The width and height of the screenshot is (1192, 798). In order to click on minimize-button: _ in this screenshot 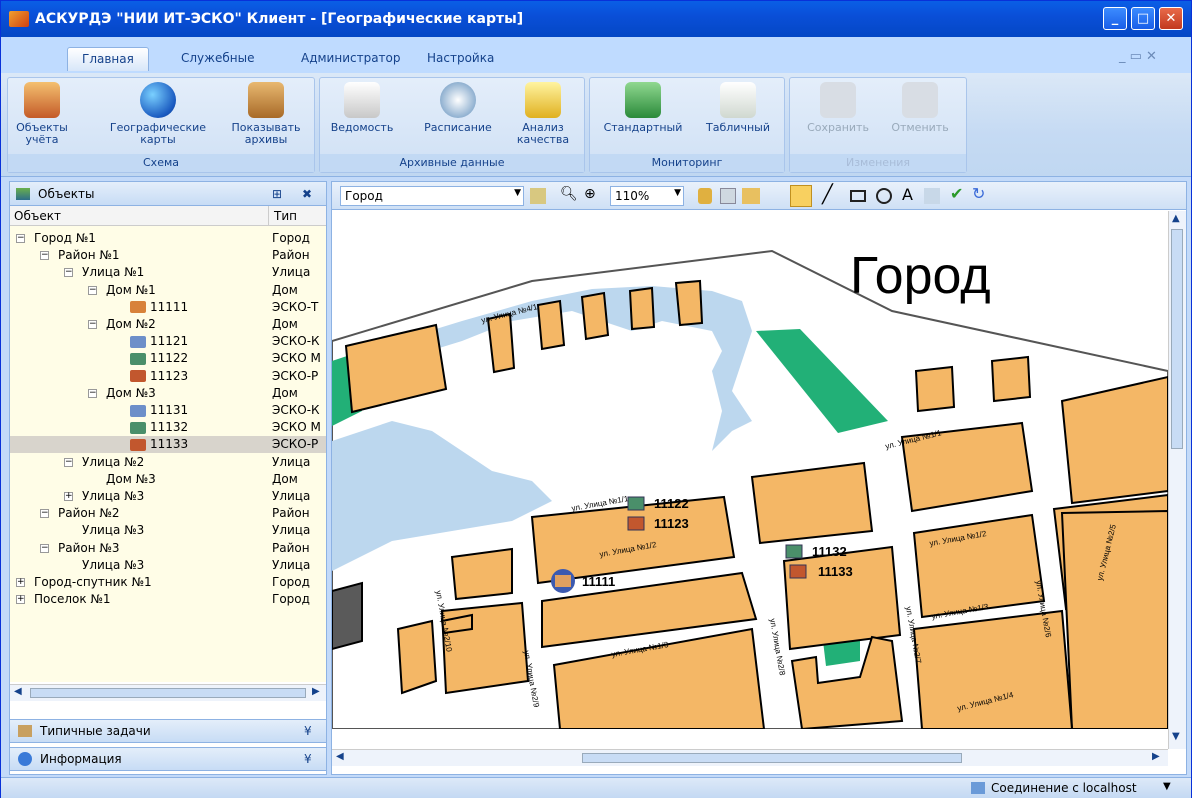, I will do `click(1115, 18)`.